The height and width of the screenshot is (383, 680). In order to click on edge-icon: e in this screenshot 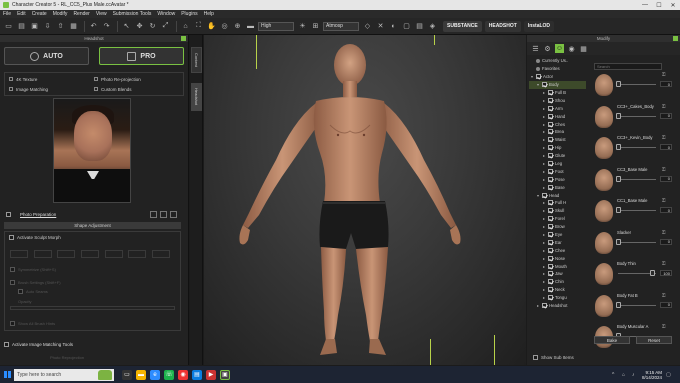, I will do `click(155, 374)`.